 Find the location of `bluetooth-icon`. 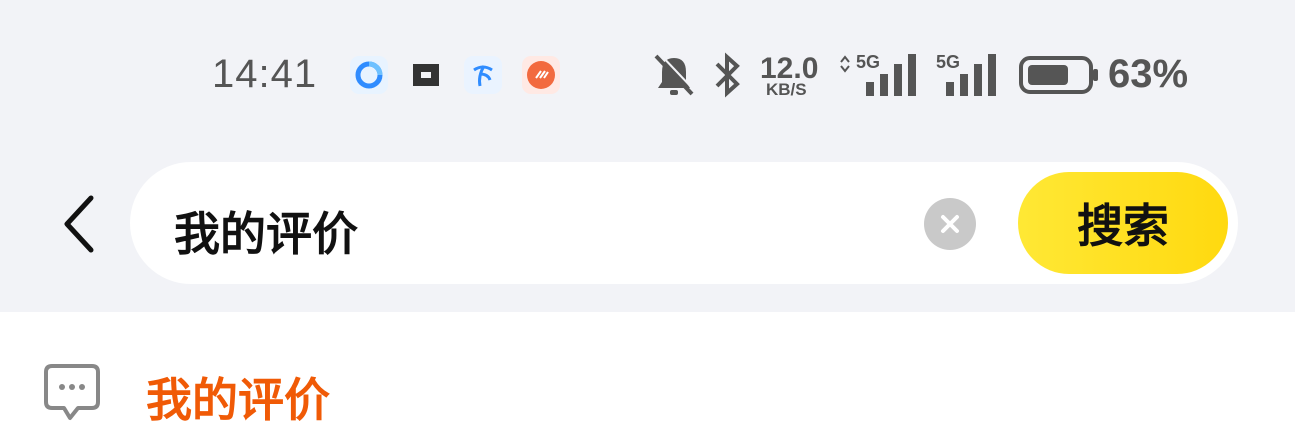

bluetooth-icon is located at coordinates (727, 75).